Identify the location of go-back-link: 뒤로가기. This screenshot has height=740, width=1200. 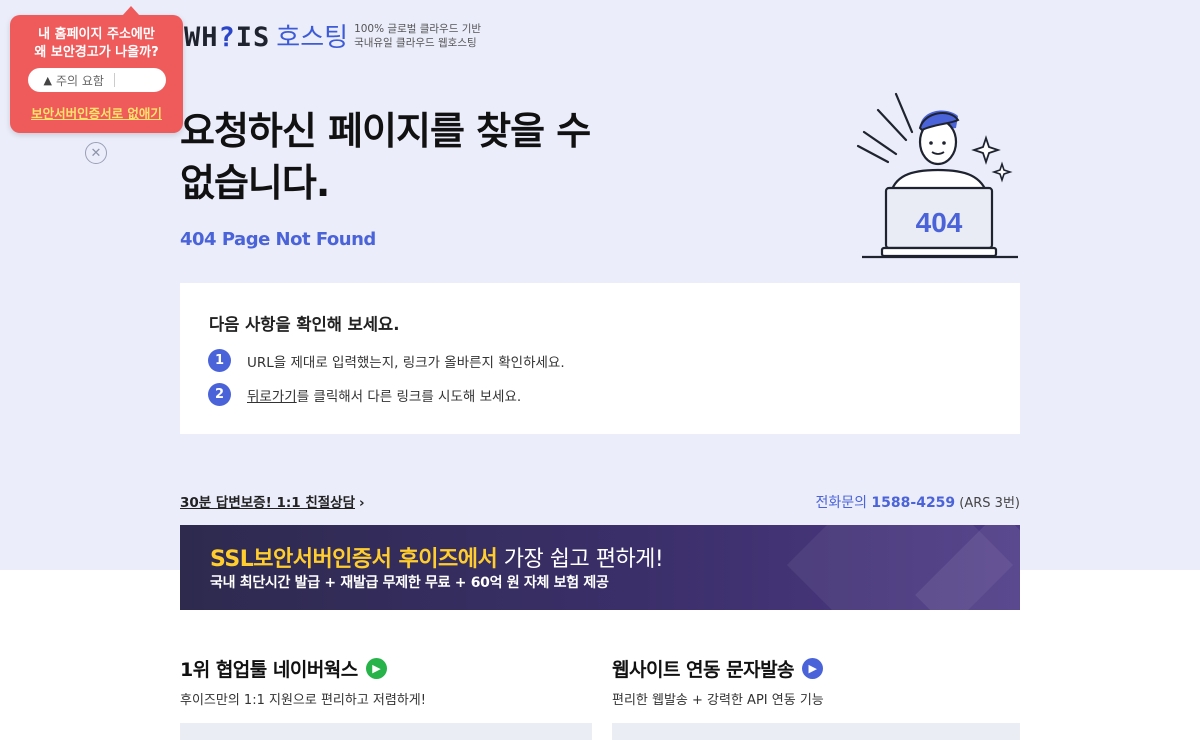
(272, 395).